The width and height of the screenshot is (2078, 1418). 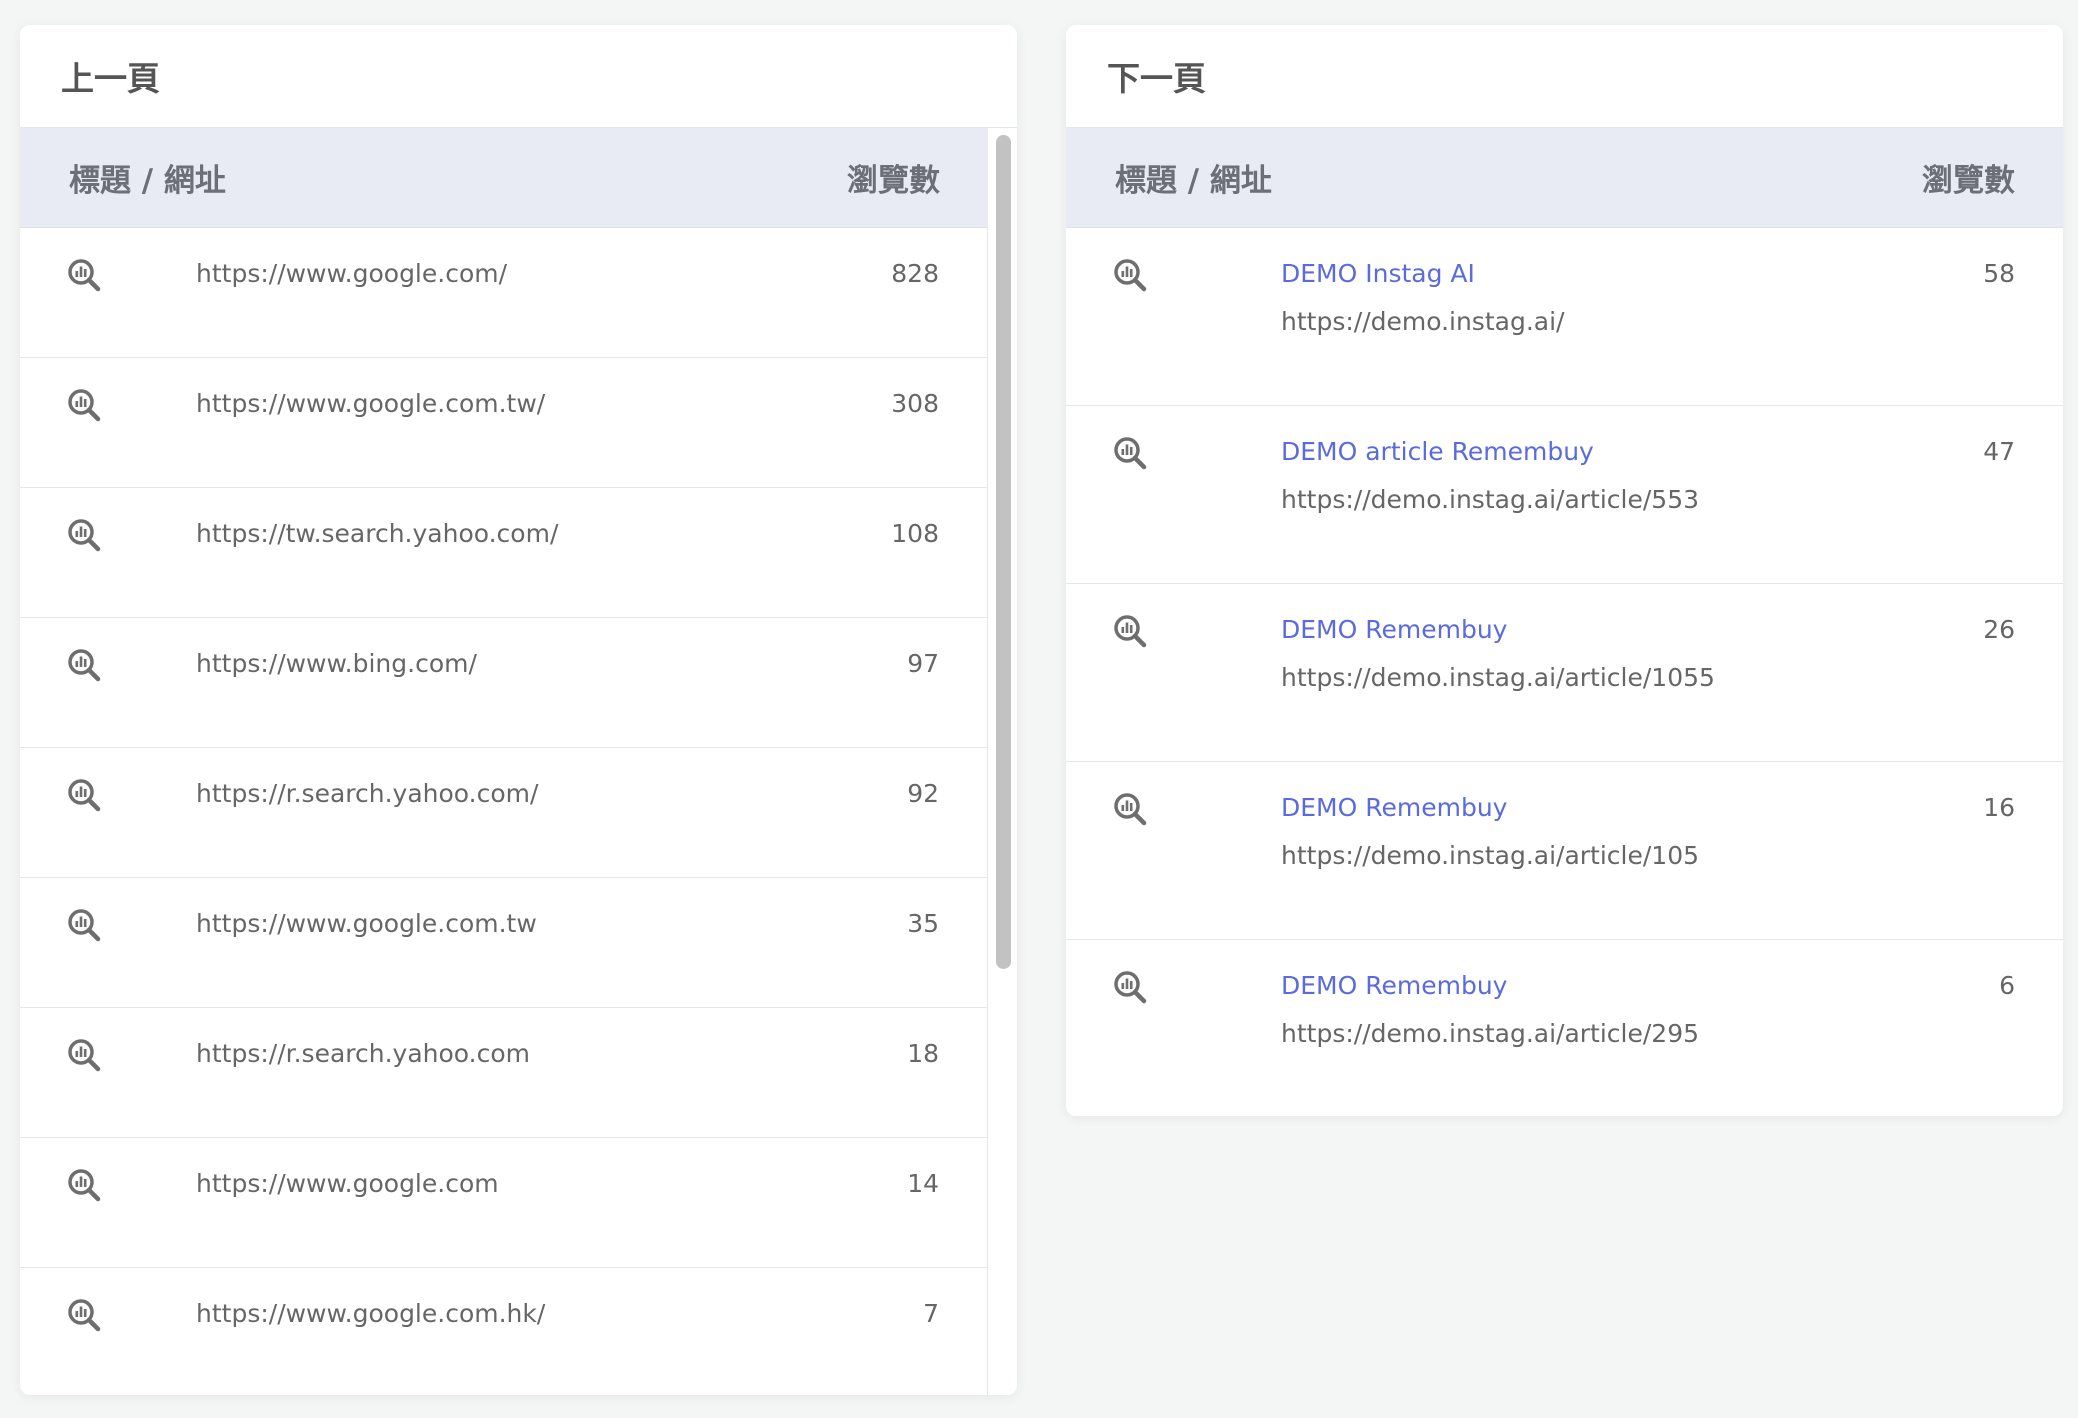 I want to click on table-row: https://www.google.com.tw/308, so click(x=503, y=423).